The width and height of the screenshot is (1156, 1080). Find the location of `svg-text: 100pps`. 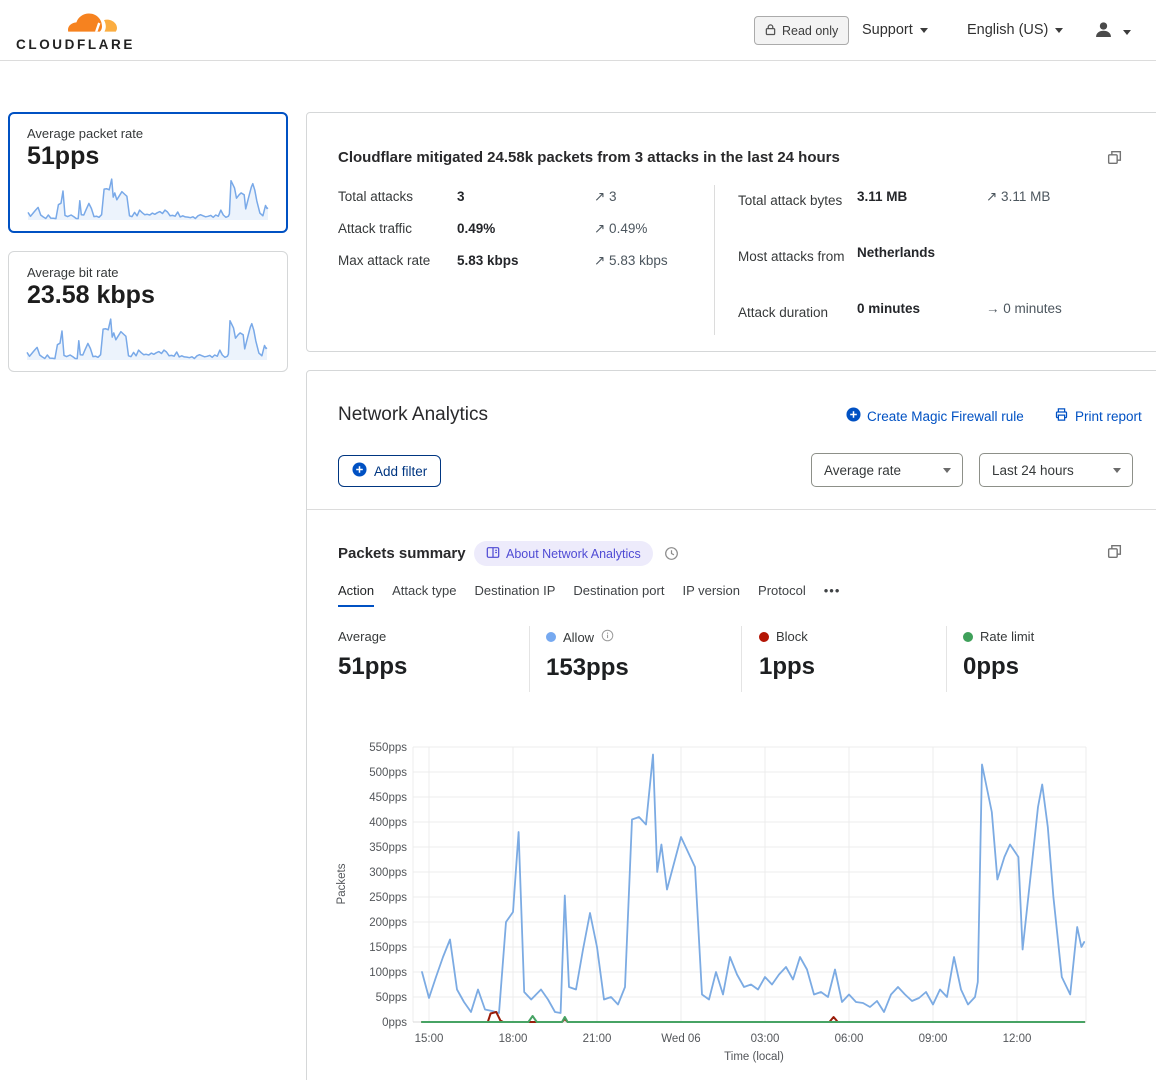

svg-text: 100pps is located at coordinates (388, 973).